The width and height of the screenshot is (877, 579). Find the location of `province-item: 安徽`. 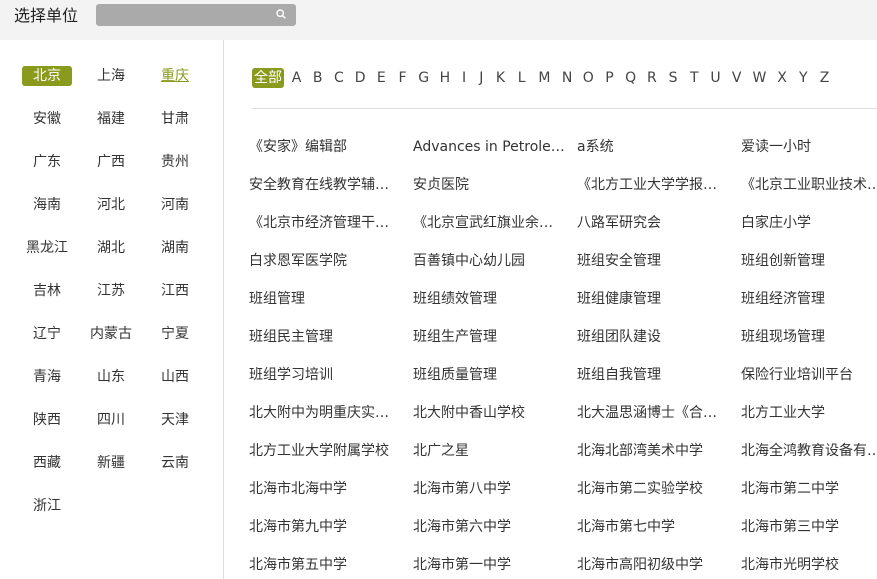

province-item: 安徽 is located at coordinates (47, 119).